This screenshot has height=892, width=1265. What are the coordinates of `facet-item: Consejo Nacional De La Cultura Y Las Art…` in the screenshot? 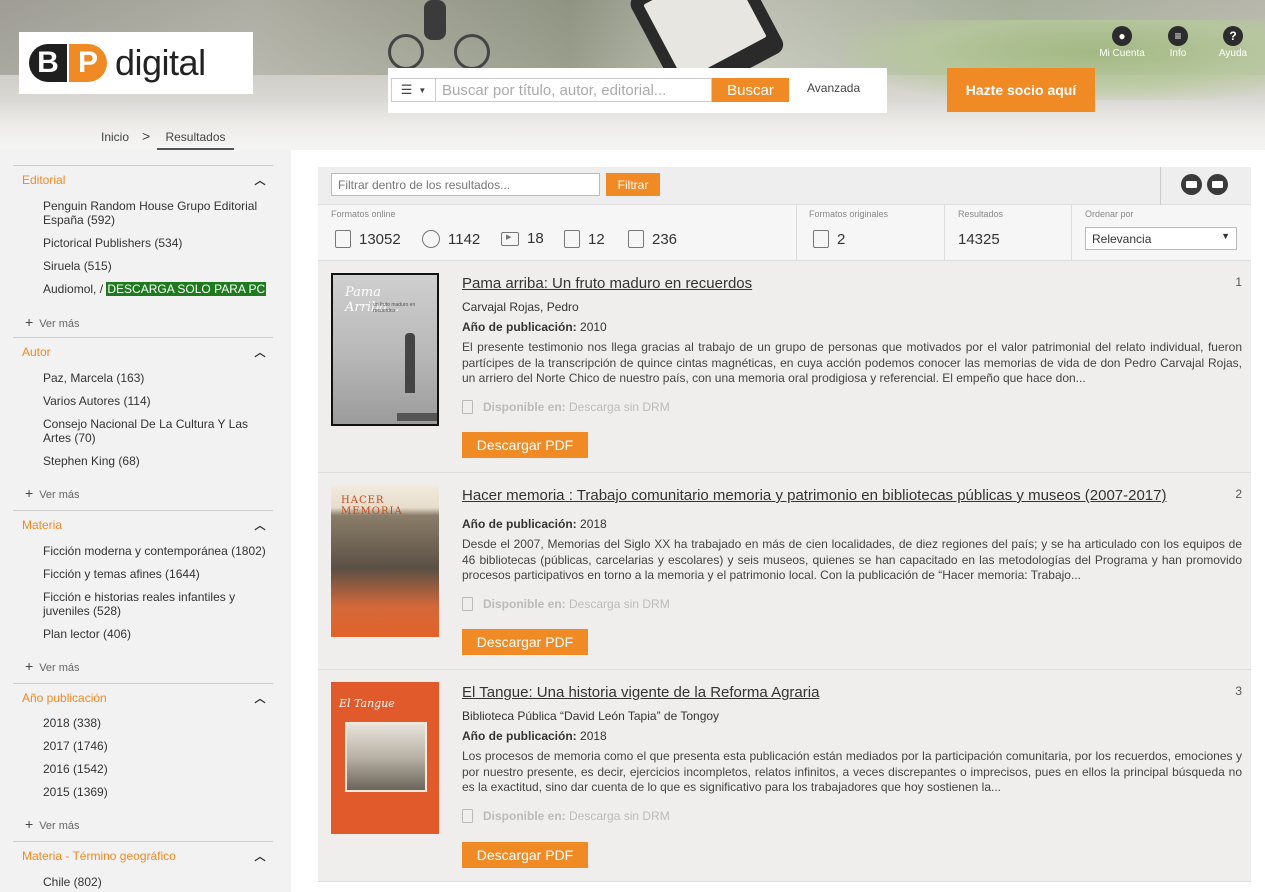 It's located at (155, 431).